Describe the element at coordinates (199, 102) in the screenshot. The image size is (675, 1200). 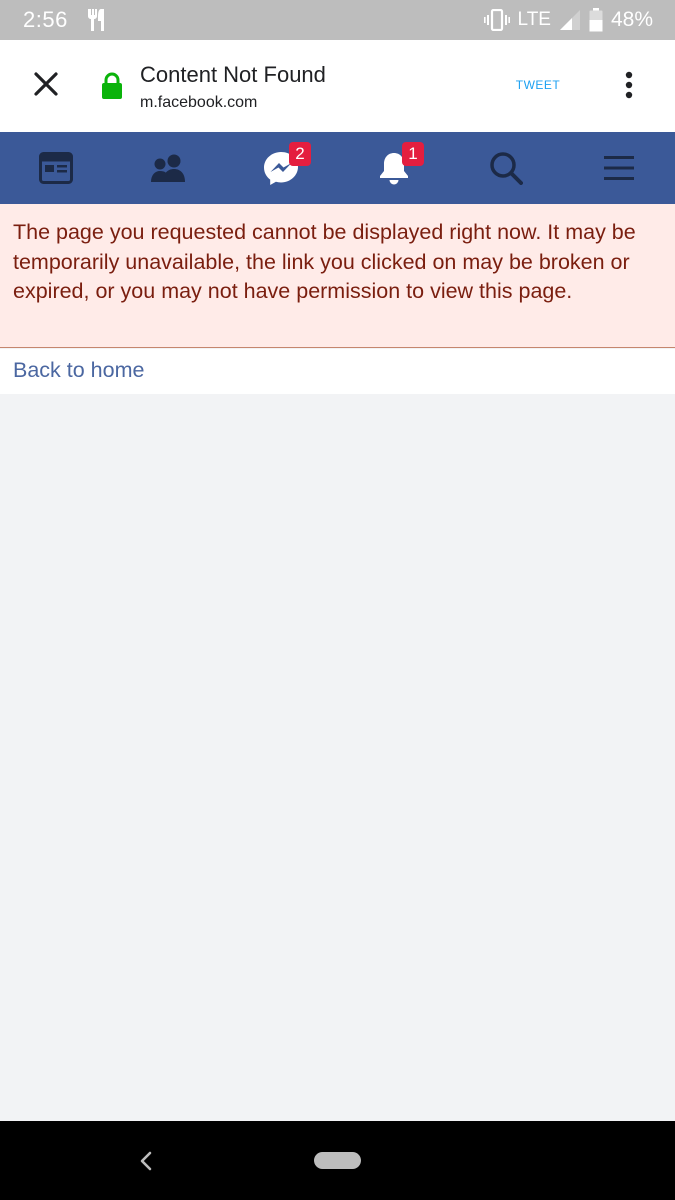
I see `page-url: m.facebook.com` at that location.